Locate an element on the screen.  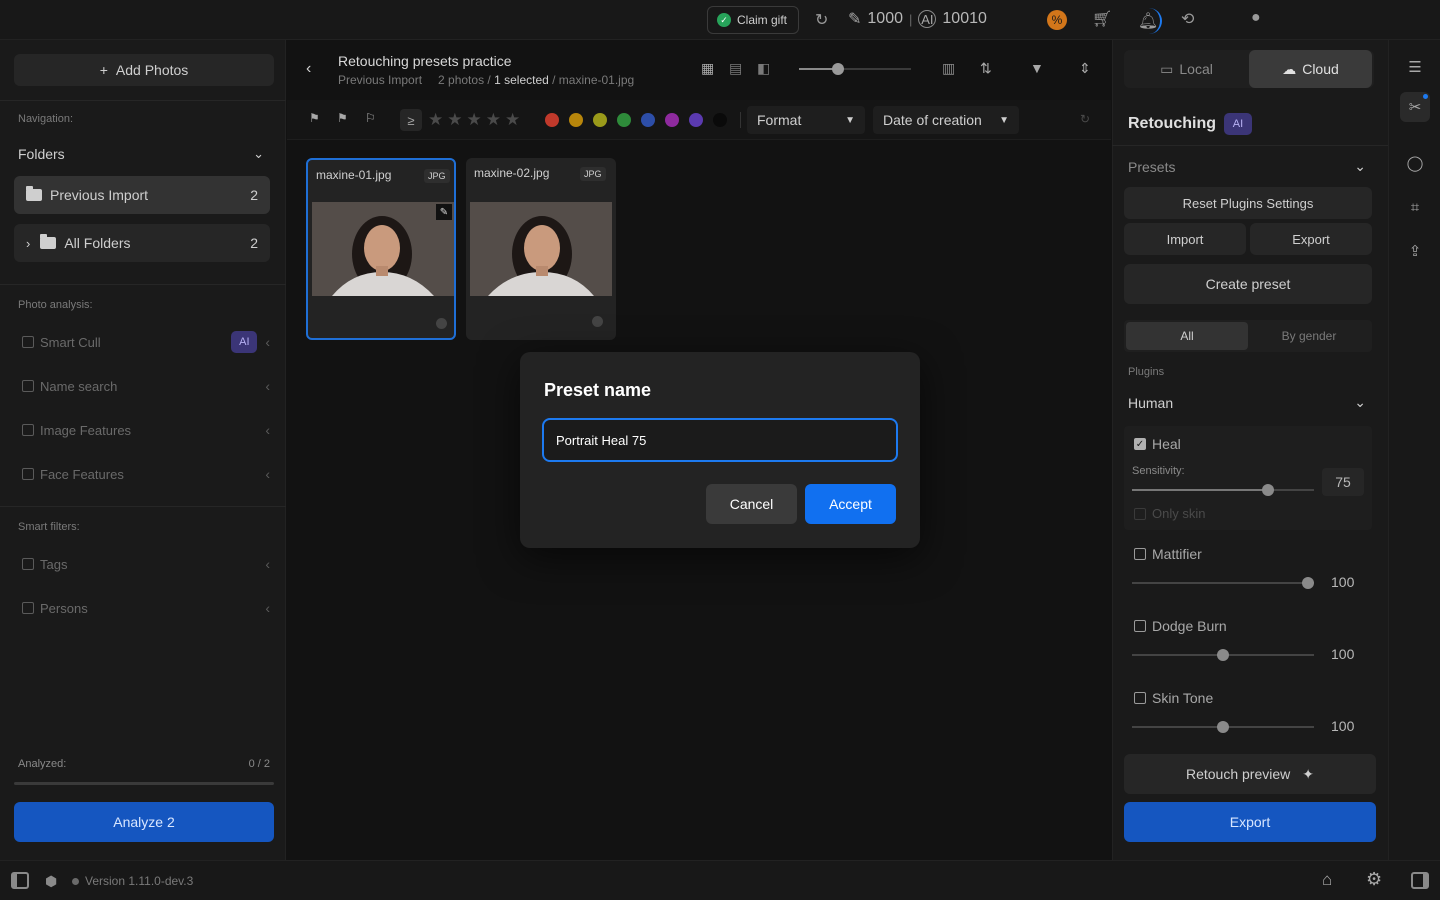
notifications-icon: 🔔︎ is located at coordinates (1149, 21).